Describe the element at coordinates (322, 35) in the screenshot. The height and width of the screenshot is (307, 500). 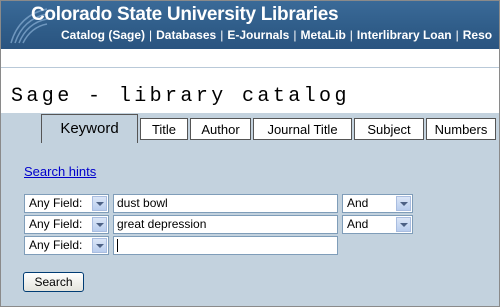
I see `nav-metalib: MetaLib` at that location.